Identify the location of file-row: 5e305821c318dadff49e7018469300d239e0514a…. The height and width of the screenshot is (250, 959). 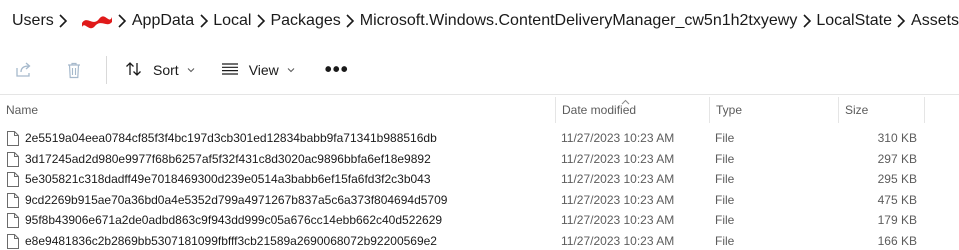
(479, 179).